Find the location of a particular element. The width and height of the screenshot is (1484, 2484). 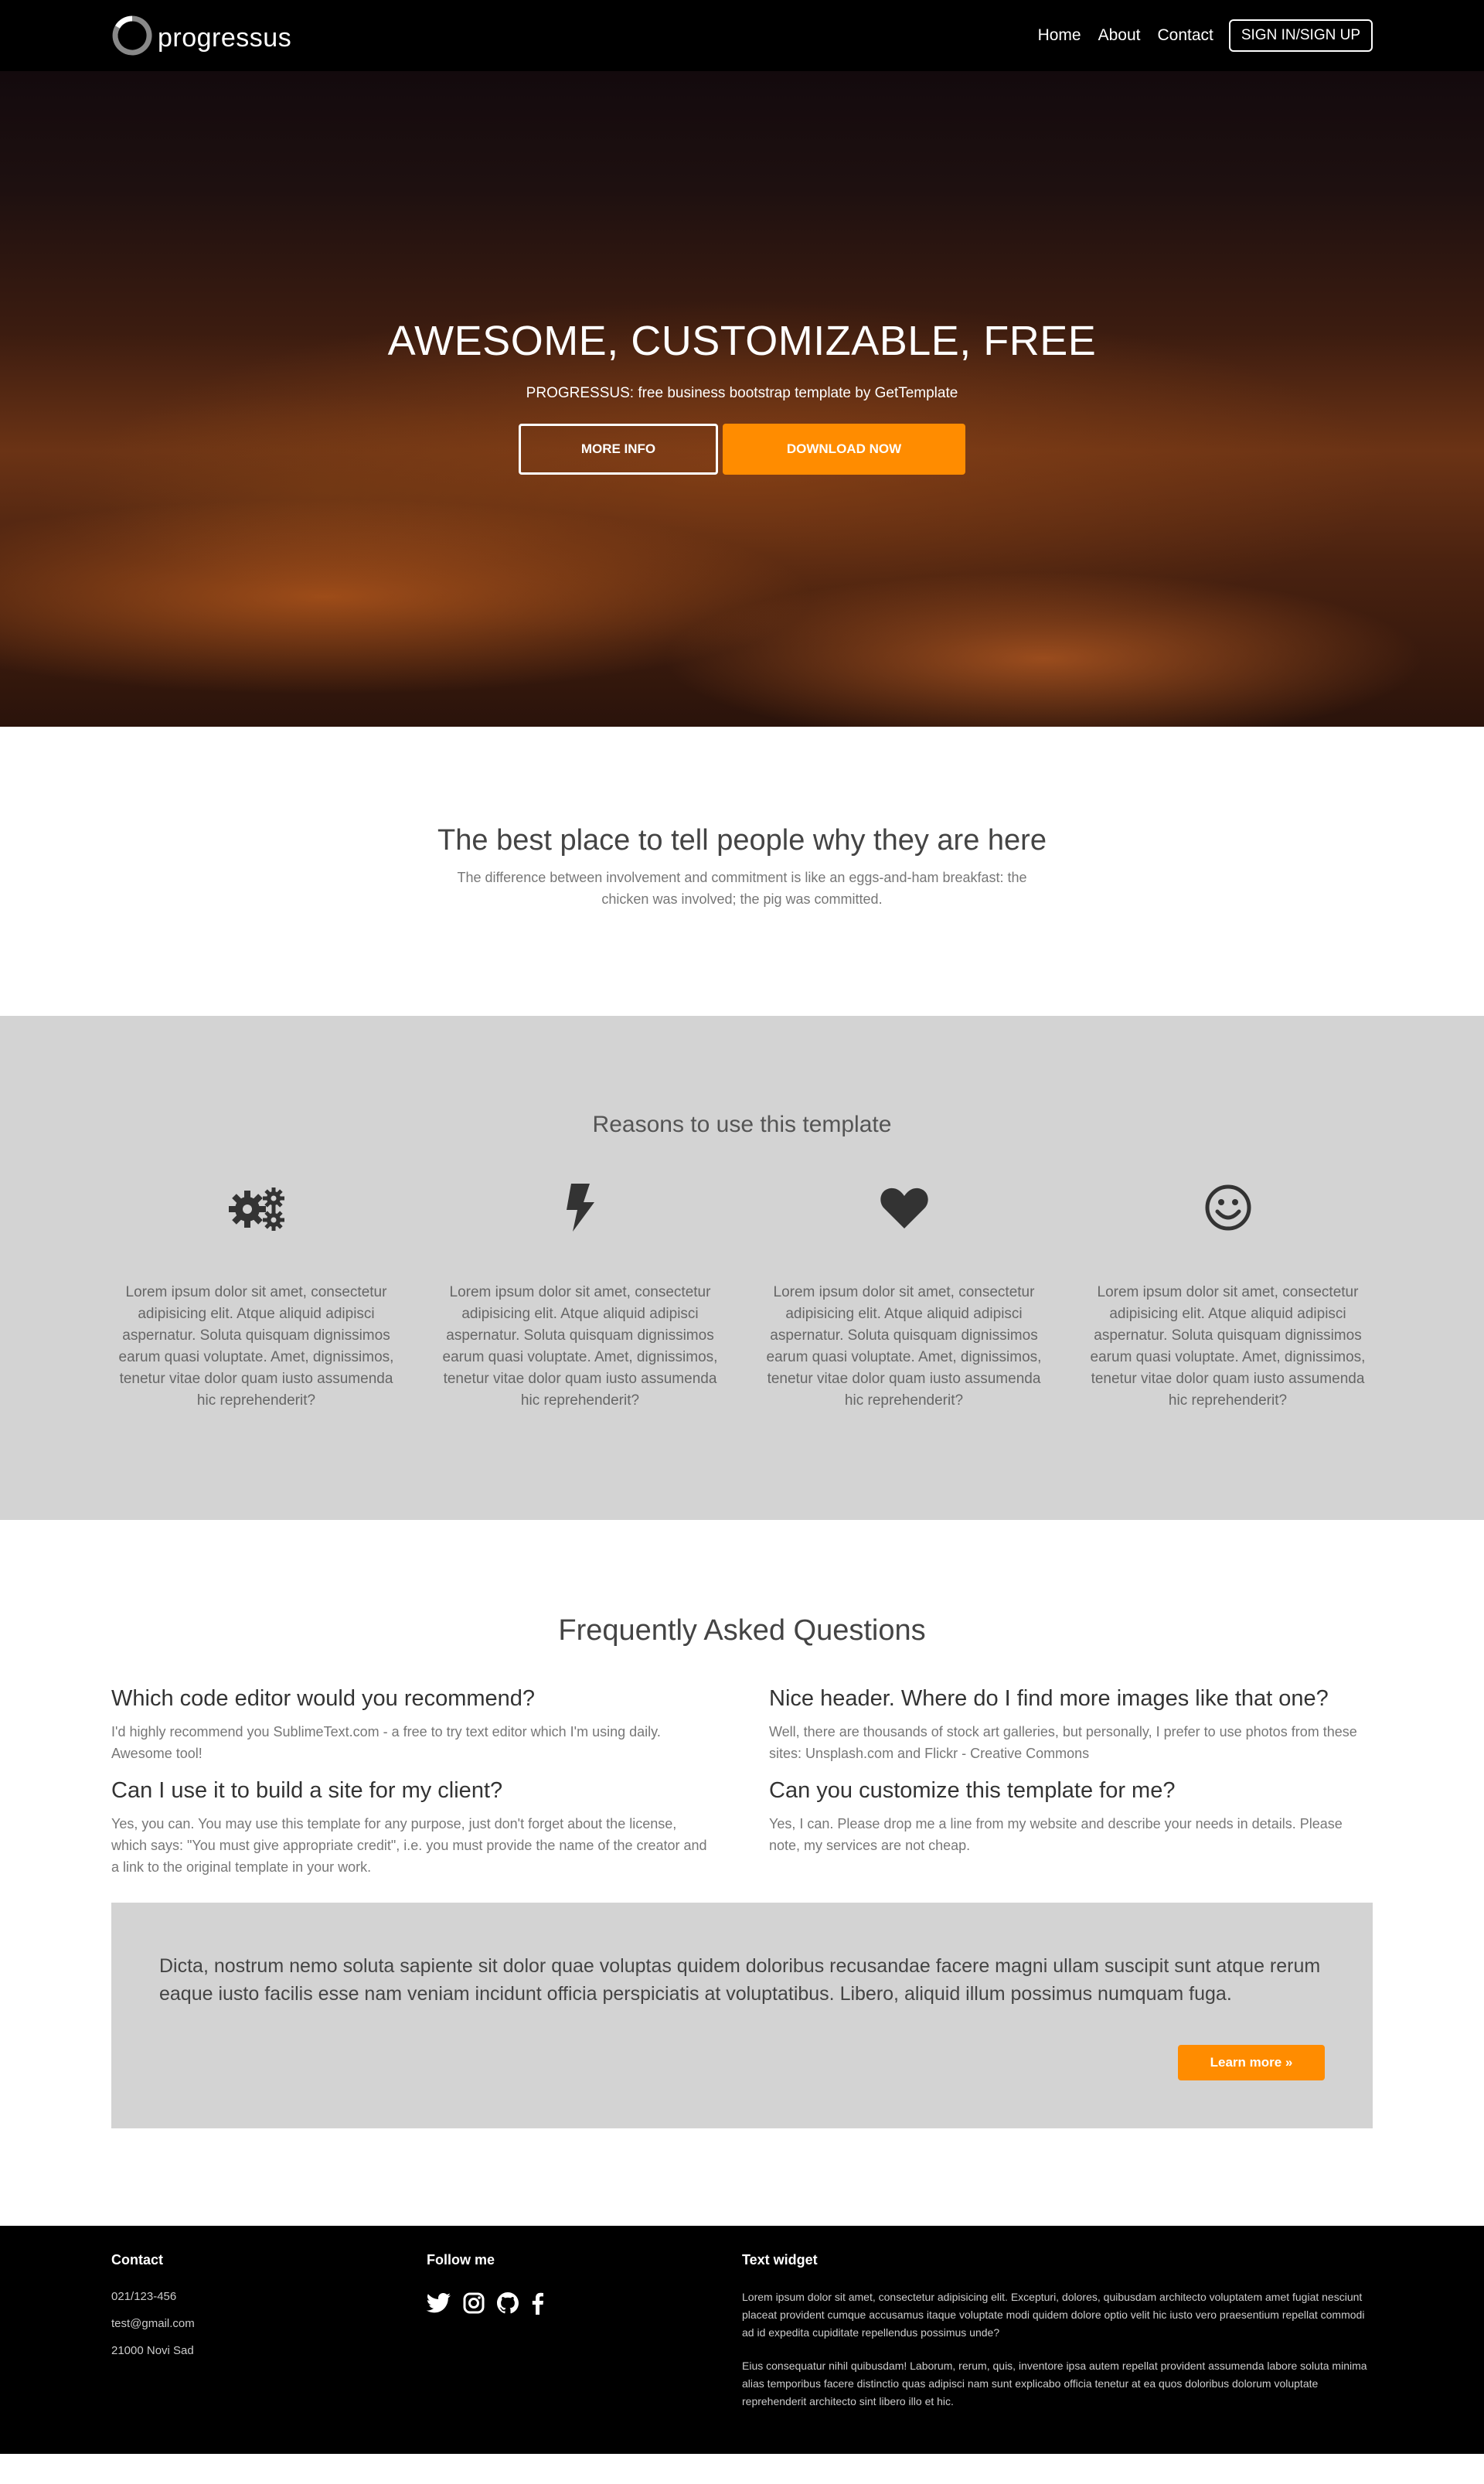

hero-actions: MORE INFO DOWNLOAD NOW is located at coordinates (742, 449).